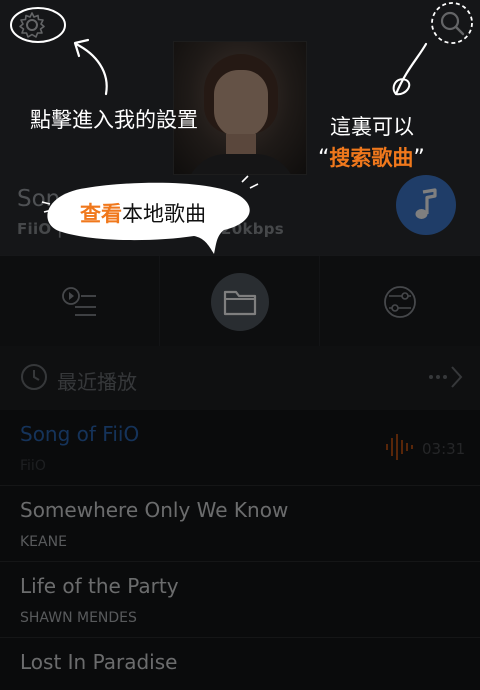  Describe the element at coordinates (33, 466) in the screenshot. I see `song-artist: FiiO` at that location.